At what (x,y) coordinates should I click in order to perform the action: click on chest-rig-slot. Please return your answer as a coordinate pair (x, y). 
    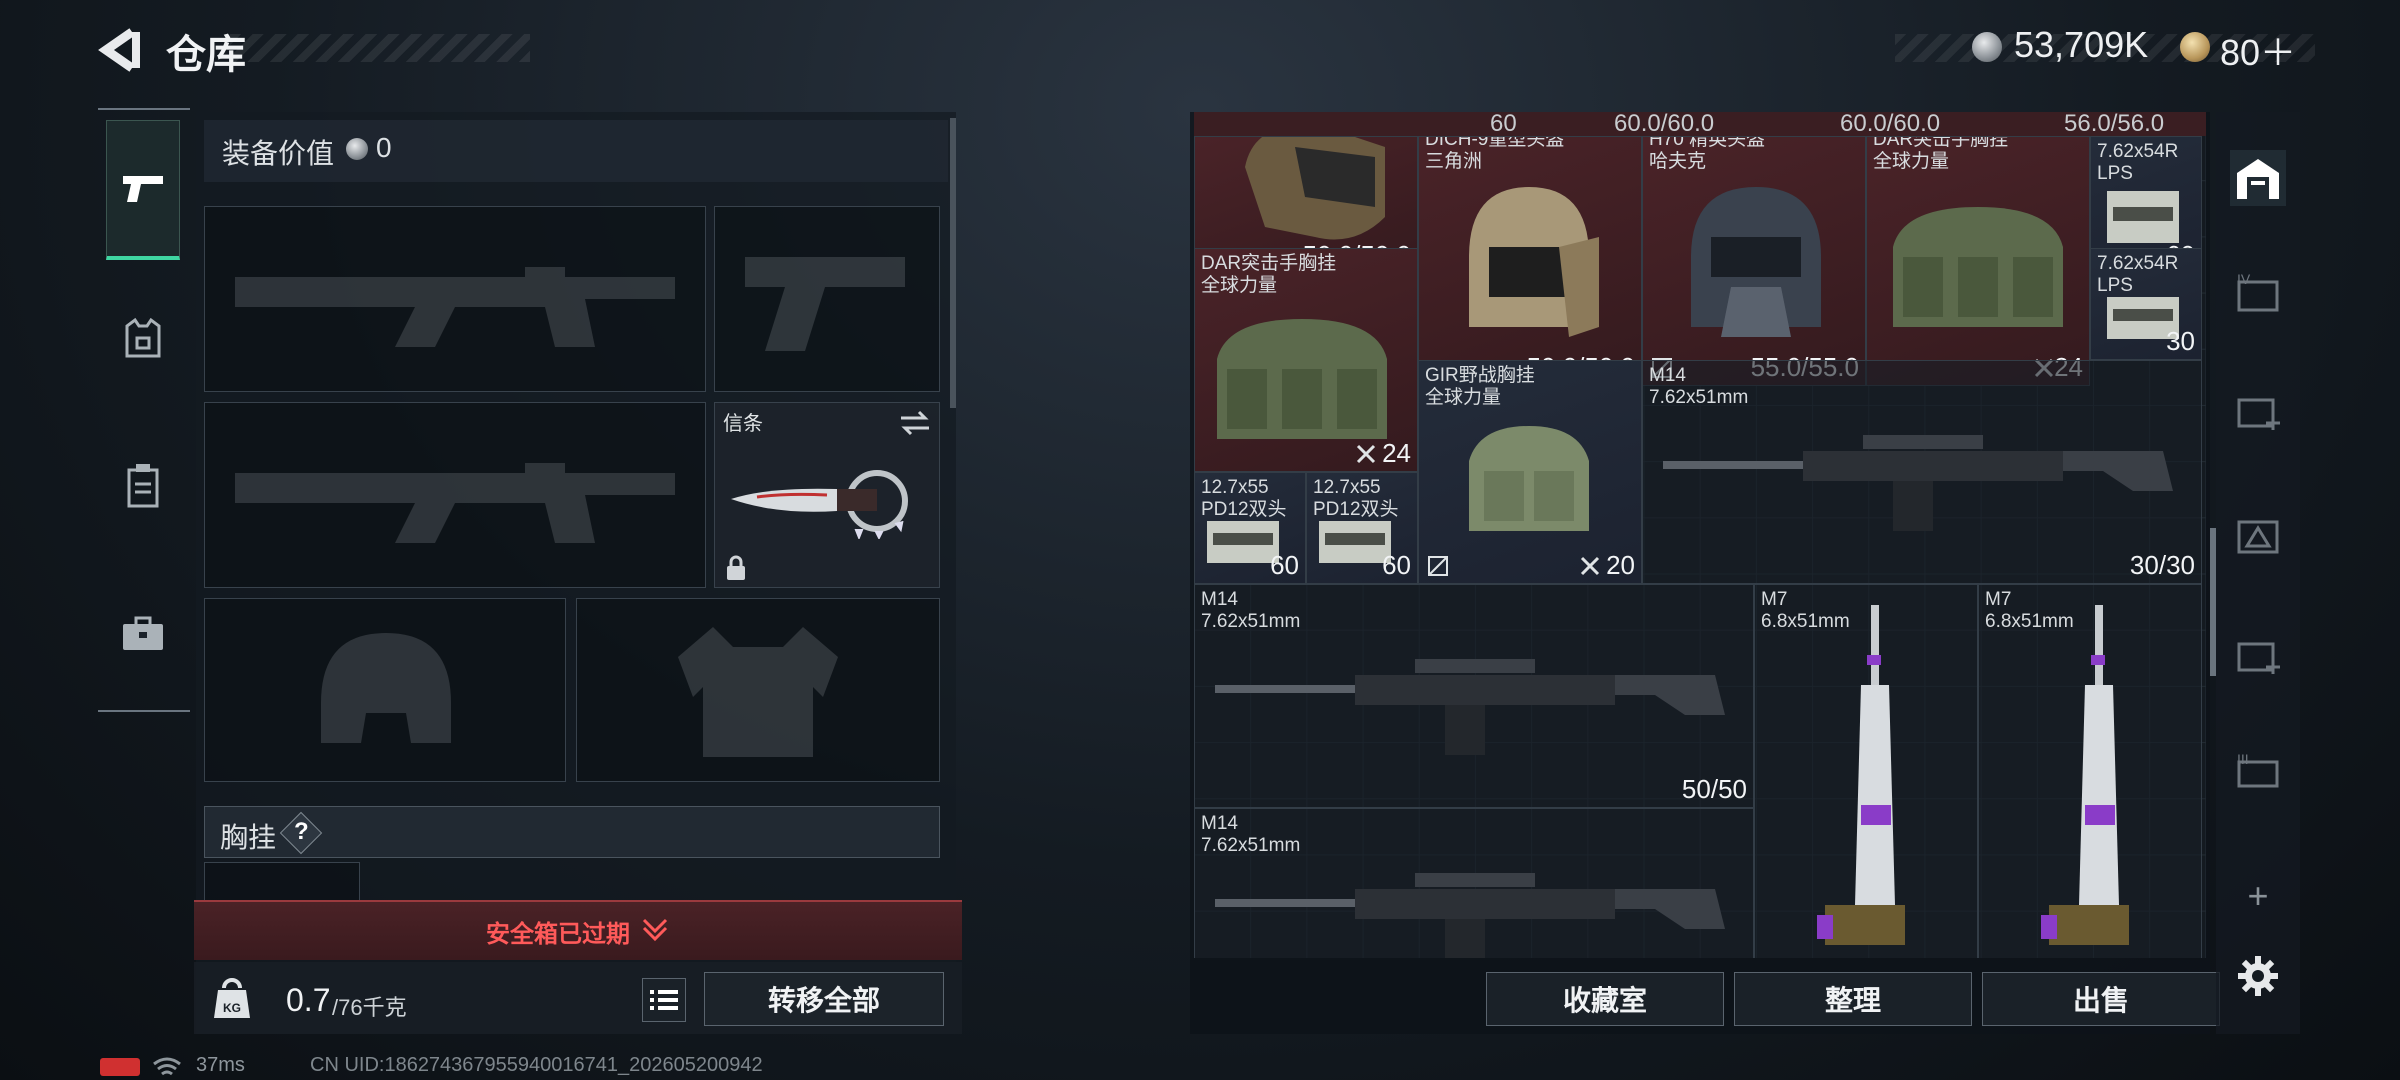
    Looking at the image, I should click on (282, 882).